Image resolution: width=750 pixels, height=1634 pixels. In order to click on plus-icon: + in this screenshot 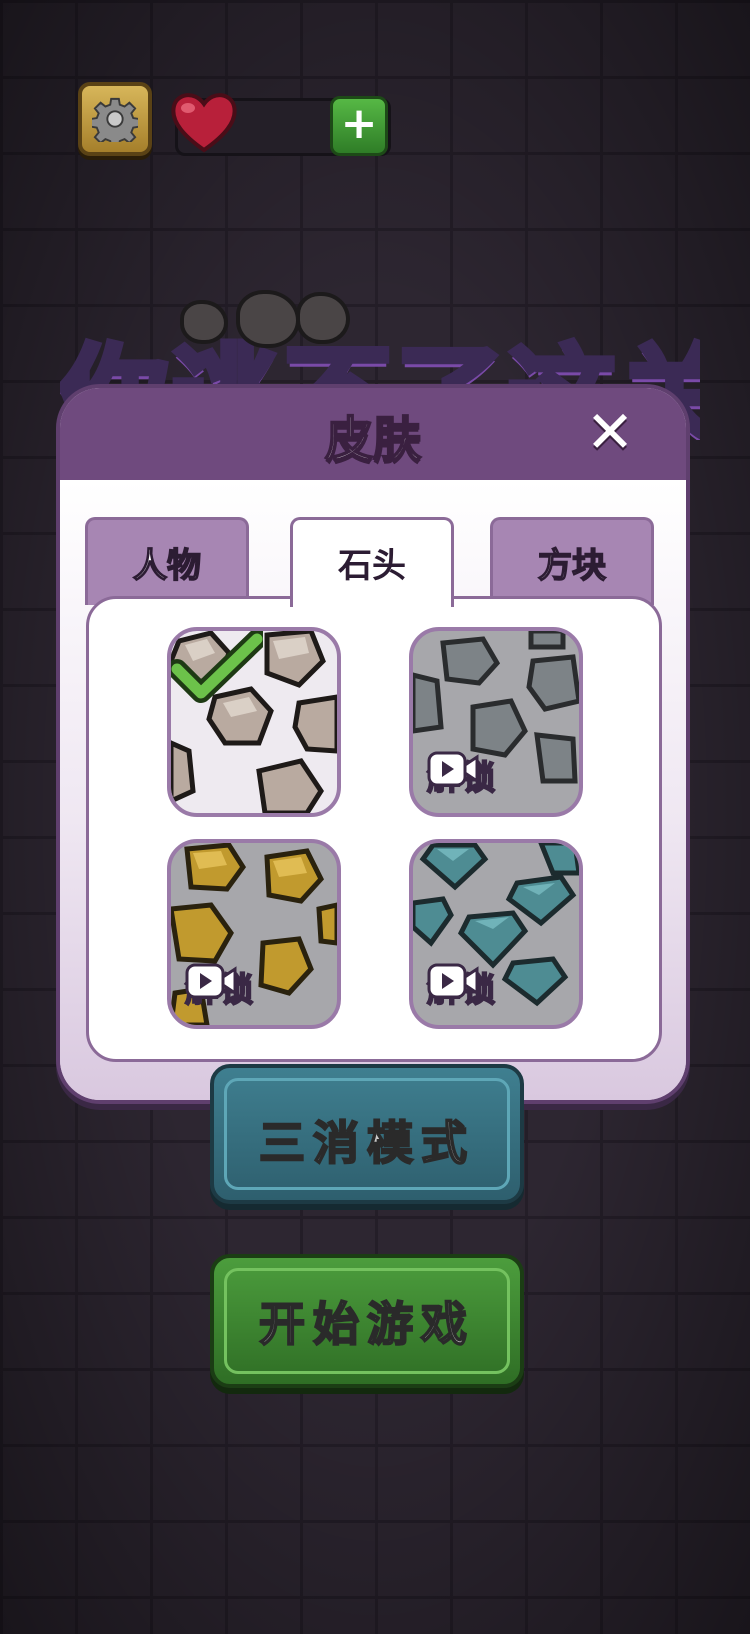, I will do `click(359, 123)`.